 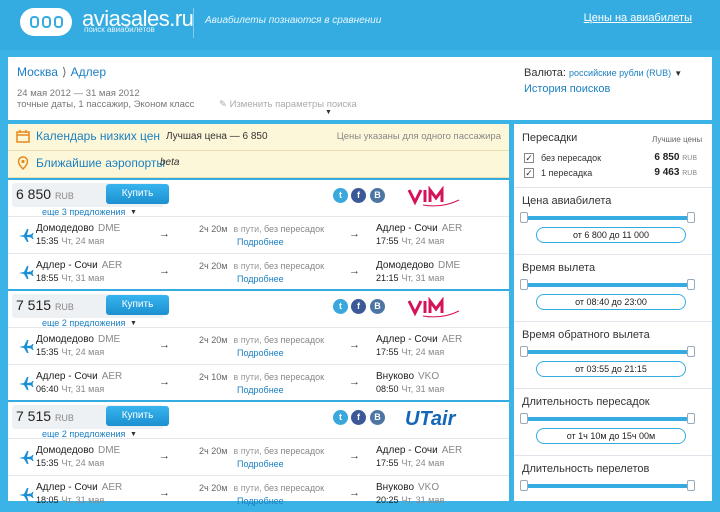 I want to click on price-box: 7 515 RUB Купить, so click(x=90, y=417).